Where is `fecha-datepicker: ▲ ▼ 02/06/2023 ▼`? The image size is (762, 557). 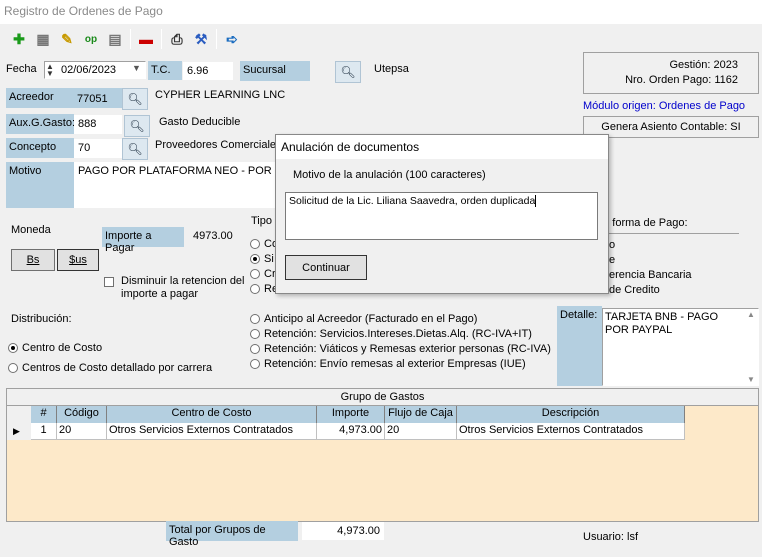 fecha-datepicker: ▲ ▼ 02/06/2023 ▼ is located at coordinates (95, 70).